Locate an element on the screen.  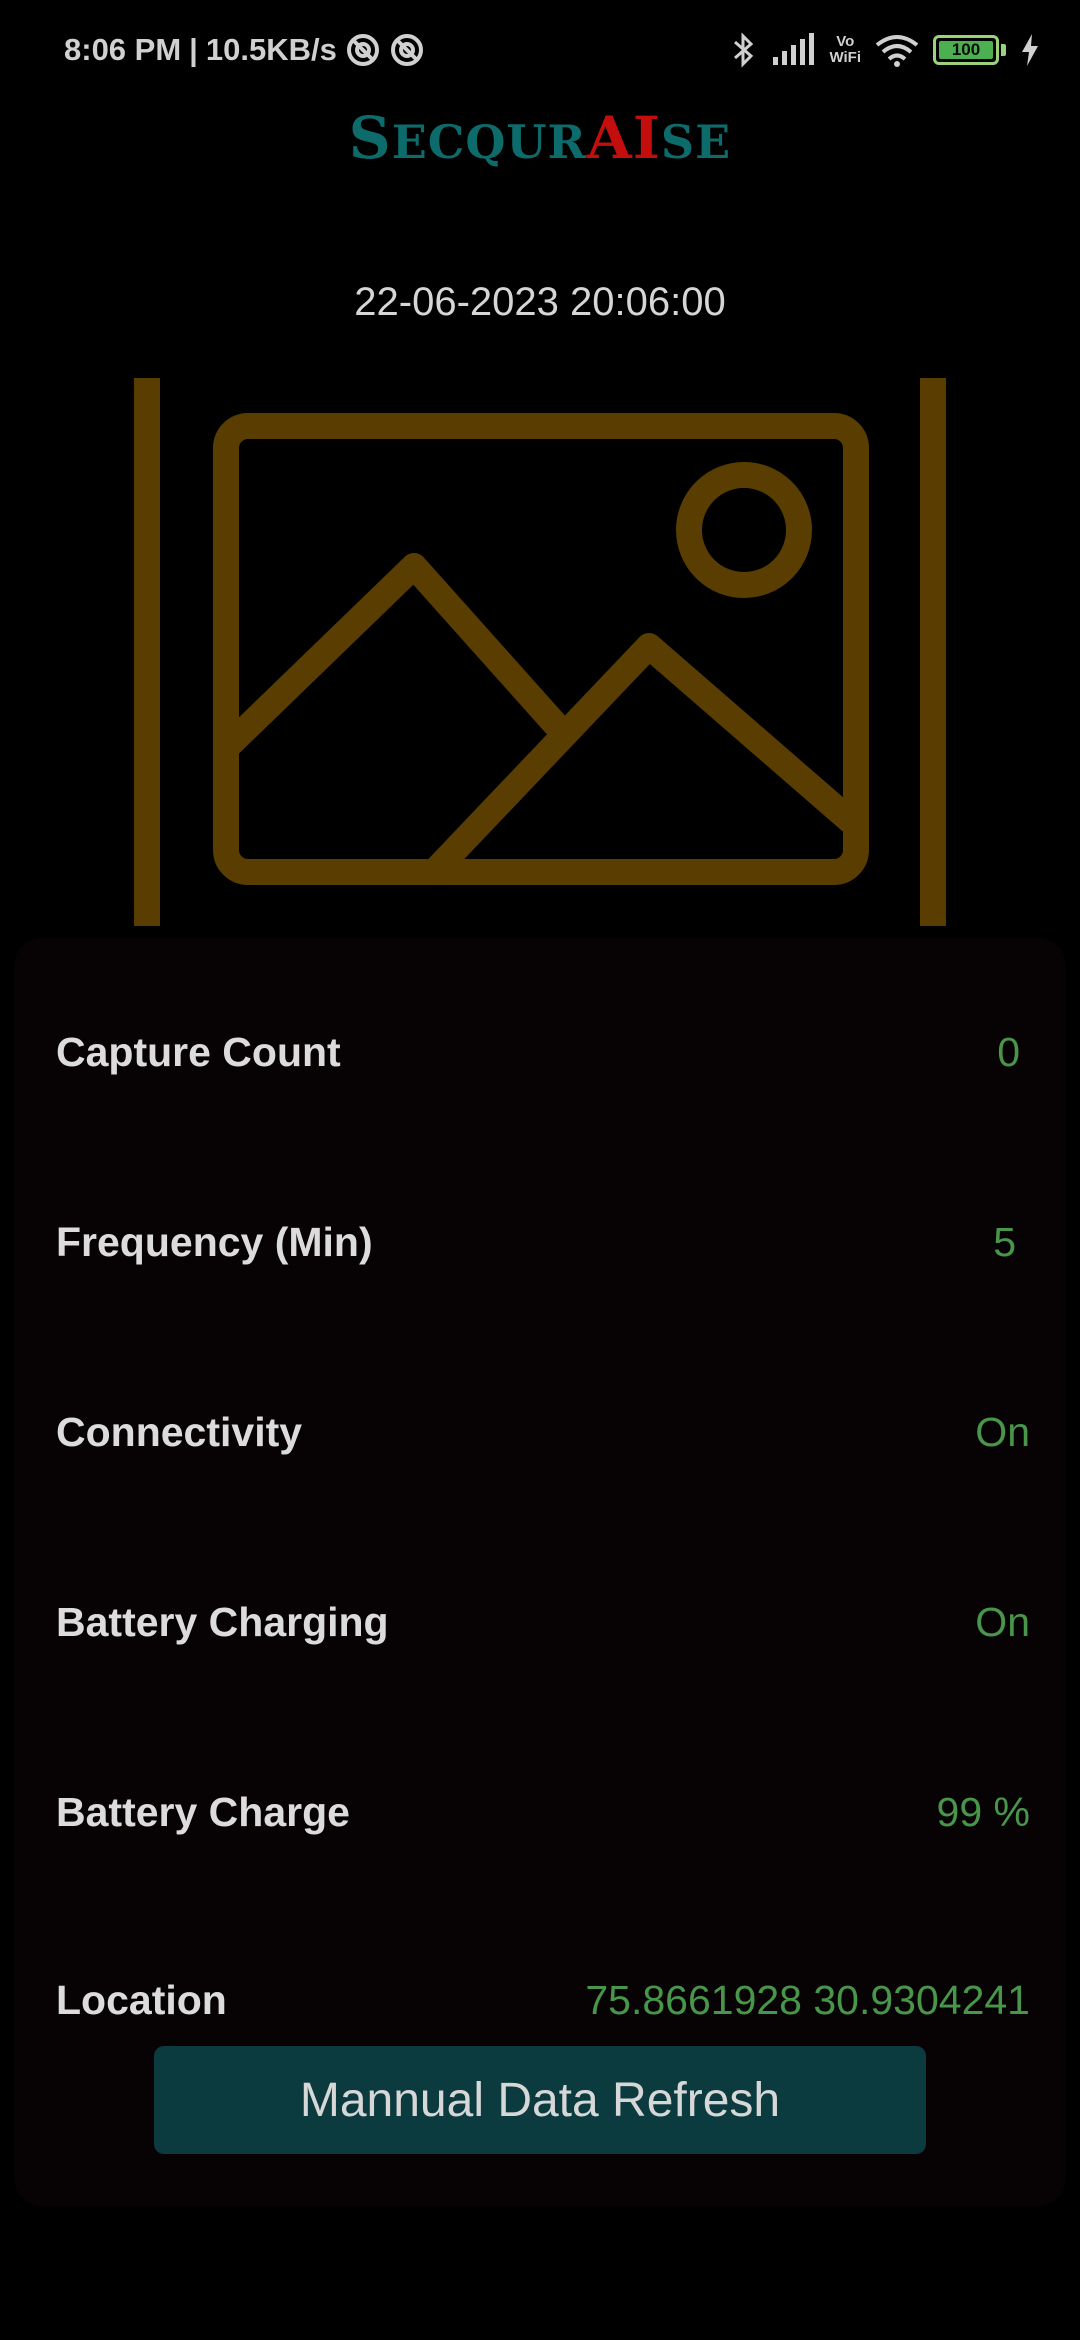
info-row-capture-count: Capture Count 0 is located at coordinates (540, 1052).